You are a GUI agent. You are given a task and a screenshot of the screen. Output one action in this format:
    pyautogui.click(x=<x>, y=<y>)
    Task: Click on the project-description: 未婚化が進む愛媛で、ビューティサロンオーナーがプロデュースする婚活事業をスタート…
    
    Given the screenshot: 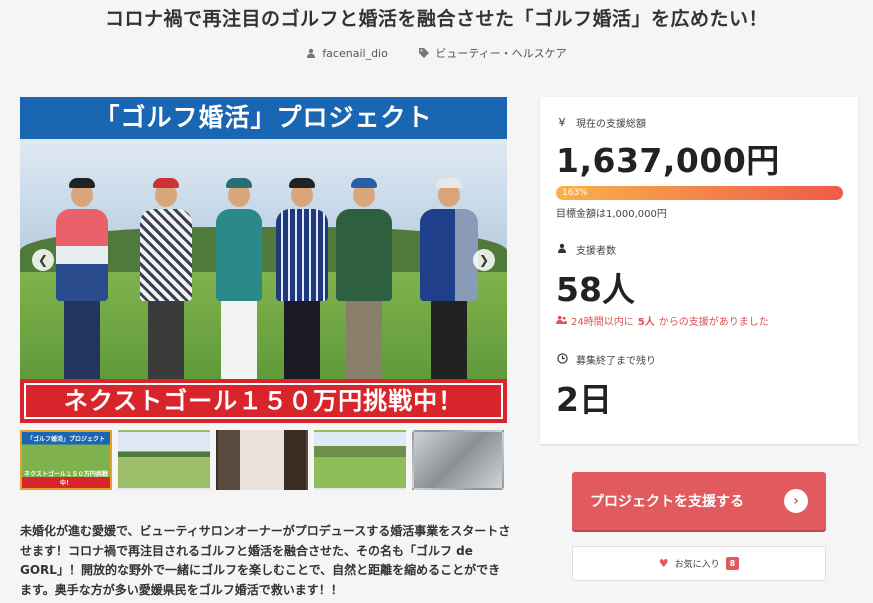 What is the action you would take?
    pyautogui.click(x=265, y=560)
    